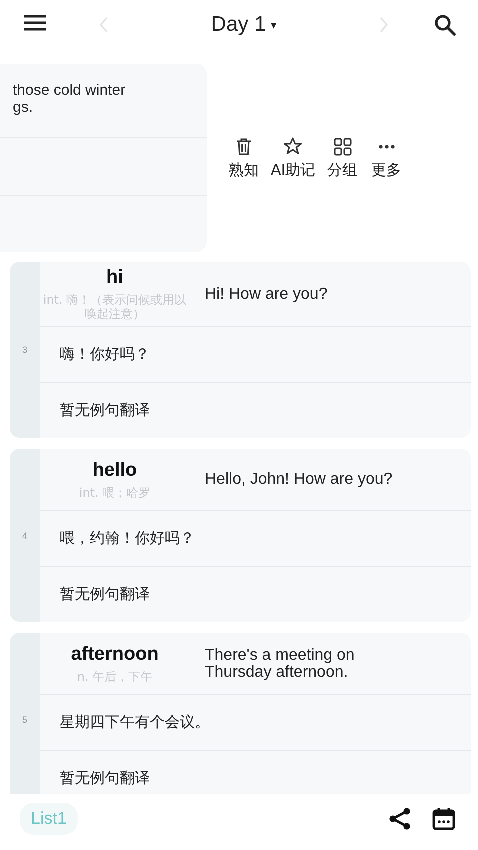 Image resolution: width=478 pixels, height=850 pixels. Describe the element at coordinates (444, 819) in the screenshot. I see `calendar-icon` at that location.